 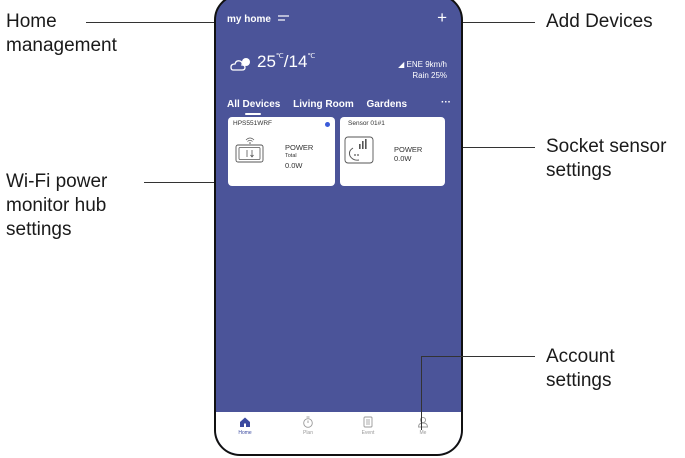 I want to click on user-icon, so click(x=423, y=422).